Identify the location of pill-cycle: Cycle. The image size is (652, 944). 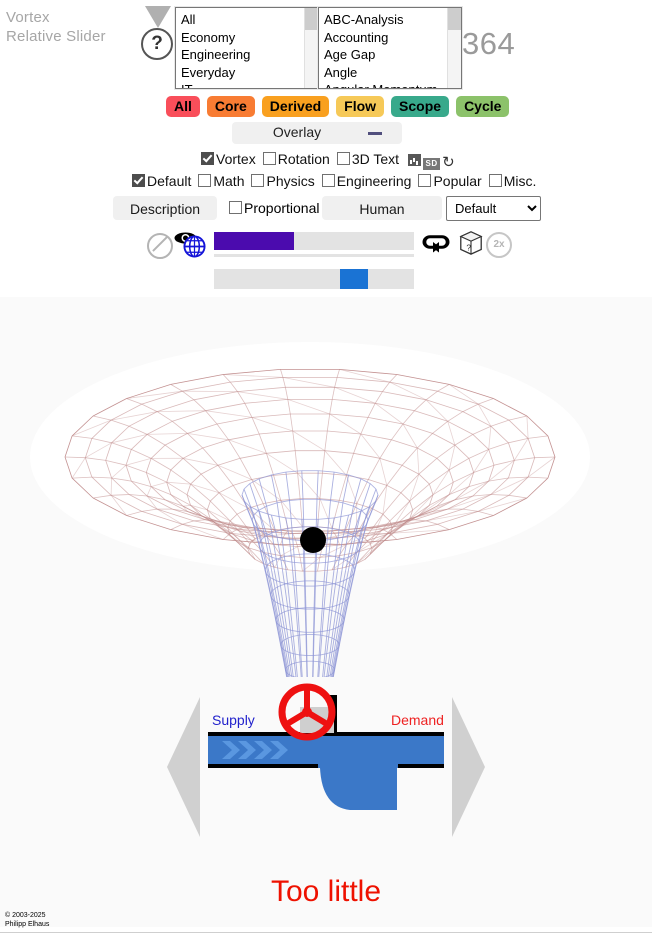
(483, 106).